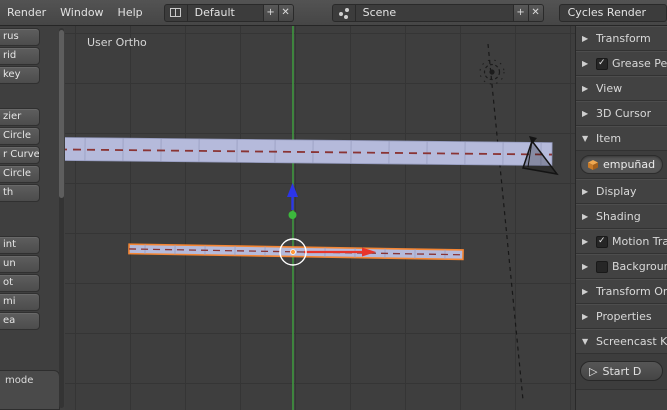 This screenshot has width=667, height=410. I want to click on panel-motion-tracking: Motion Tra, so click(621, 241).